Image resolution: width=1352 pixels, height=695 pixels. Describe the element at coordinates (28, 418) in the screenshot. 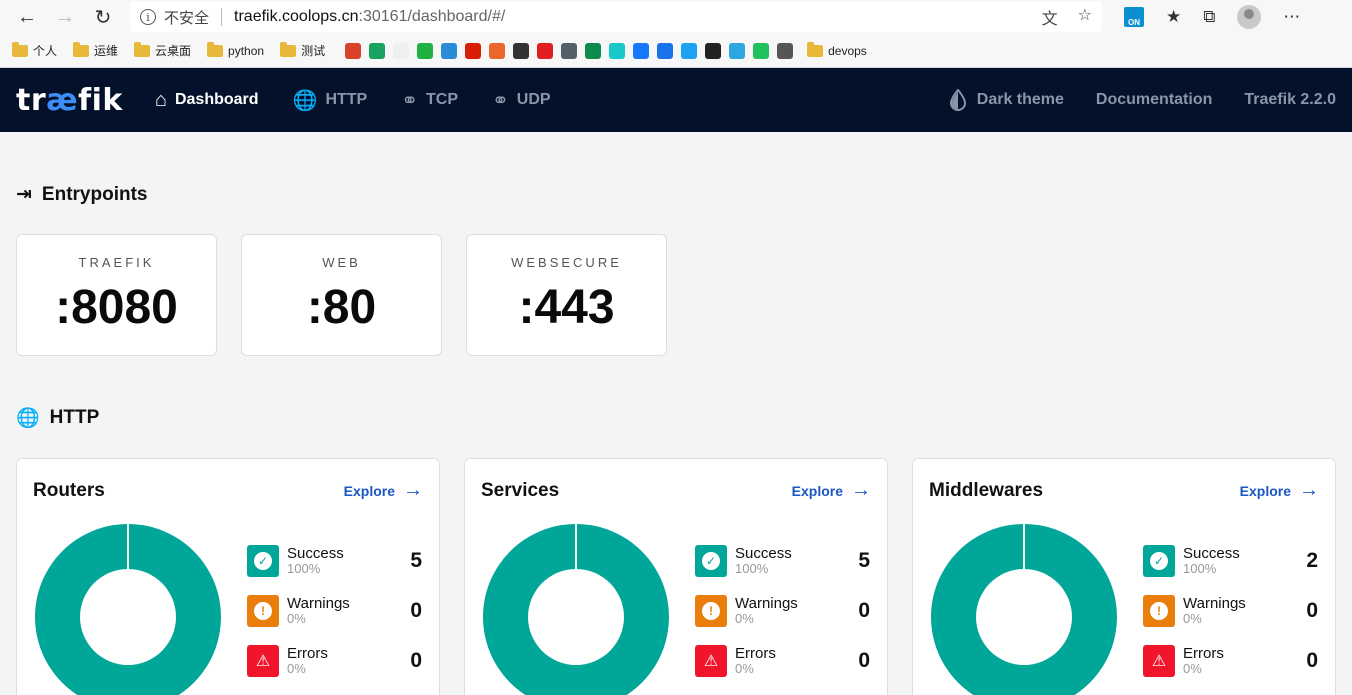

I see `globe-icon: 🌐` at that location.